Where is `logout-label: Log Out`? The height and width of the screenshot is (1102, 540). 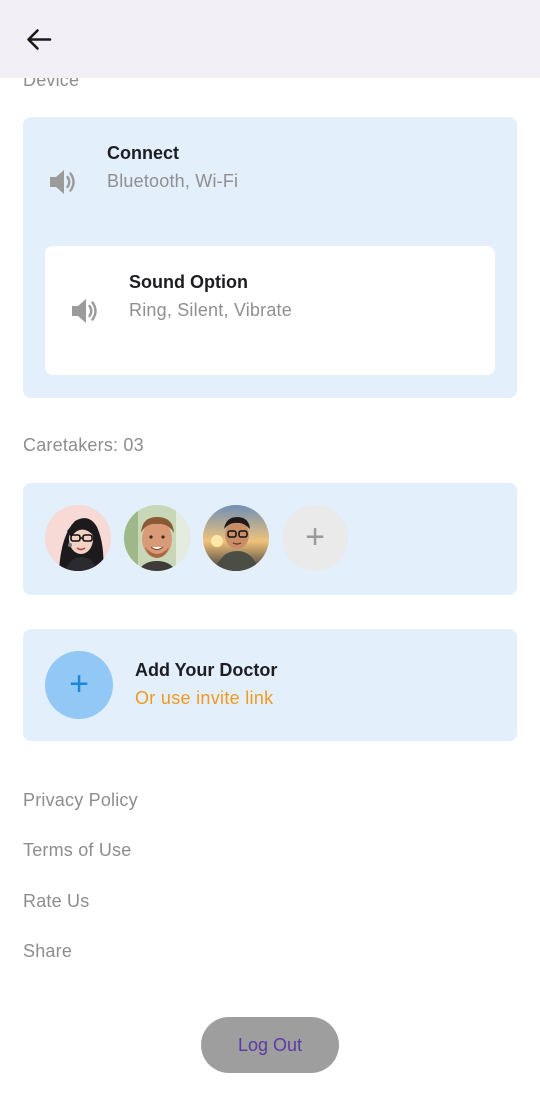 logout-label: Log Out is located at coordinates (270, 1045).